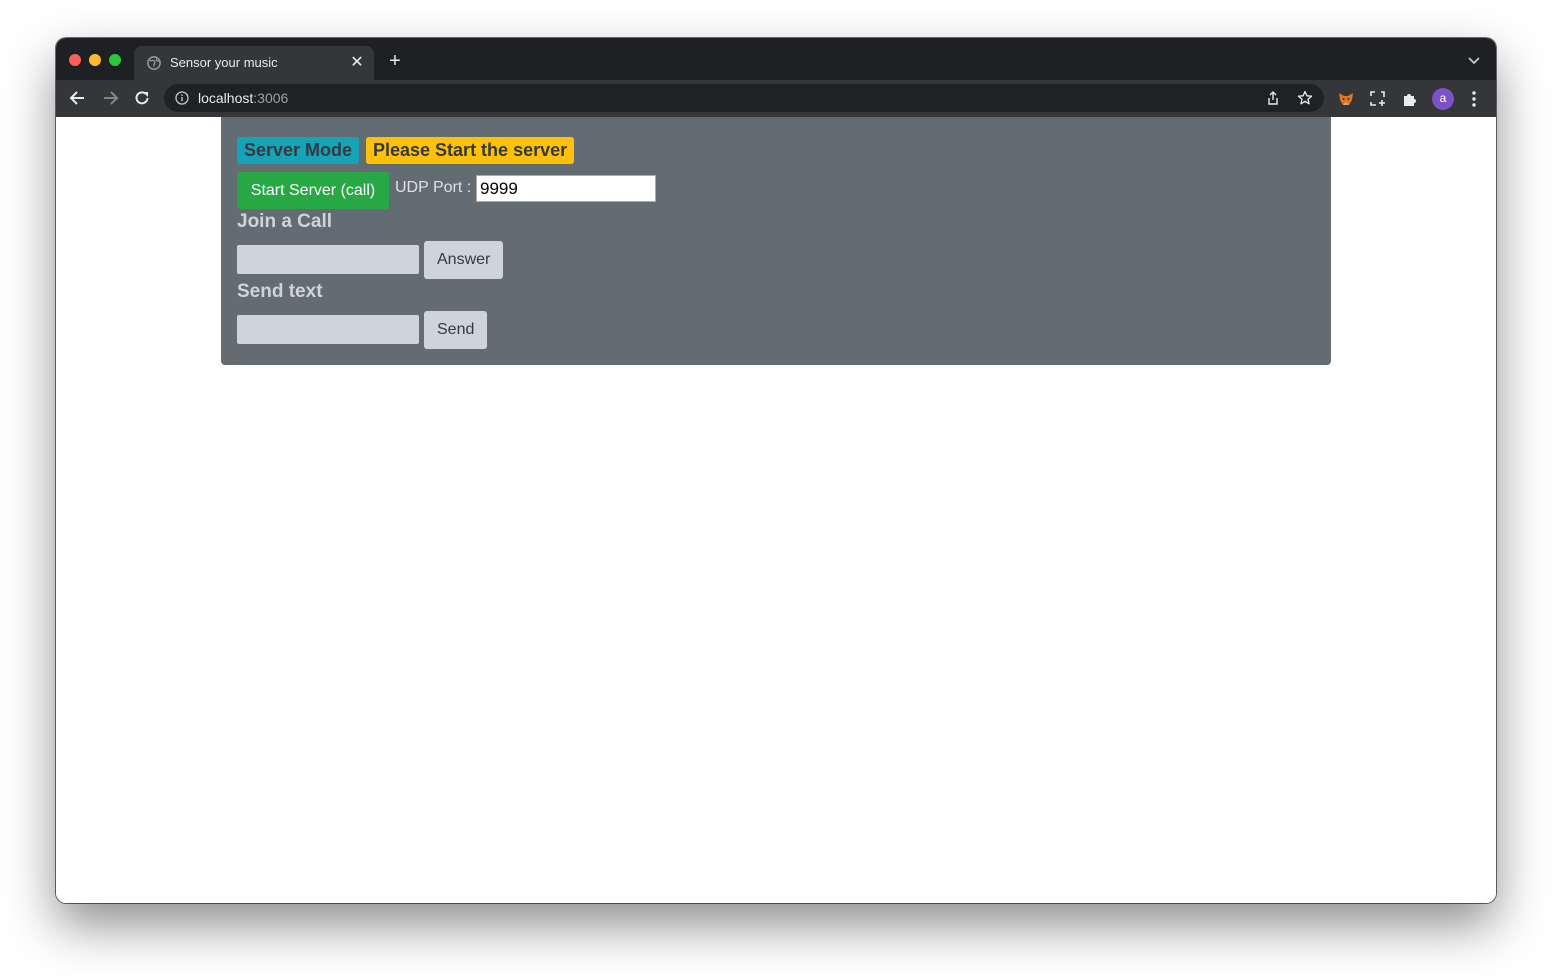 This screenshot has height=977, width=1552. Describe the element at coordinates (1443, 99) in the screenshot. I see `profile-avatar: a` at that location.